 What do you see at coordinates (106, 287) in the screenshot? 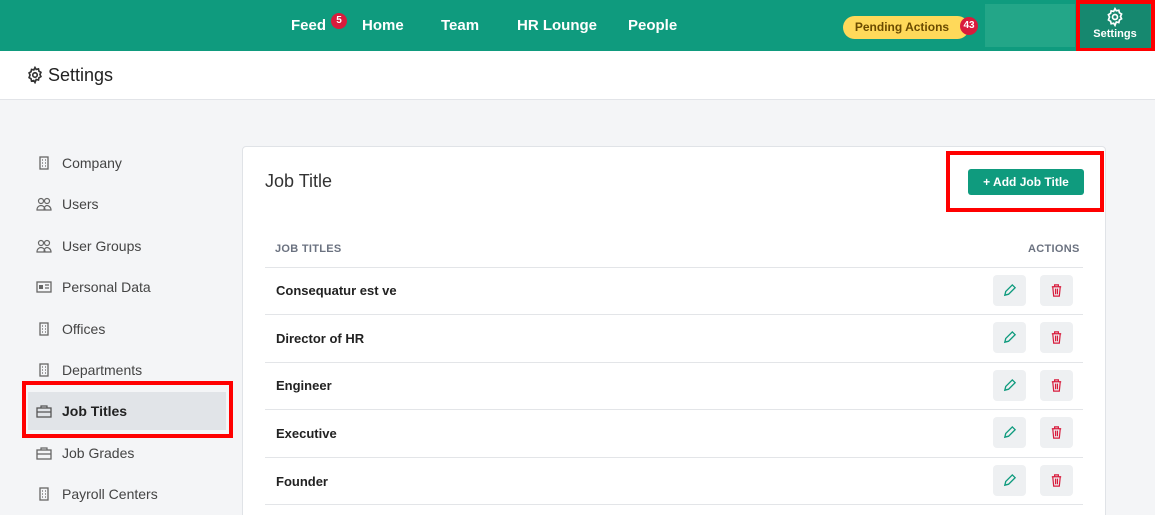
I see `sidebar-item-label: Personal Data` at bounding box center [106, 287].